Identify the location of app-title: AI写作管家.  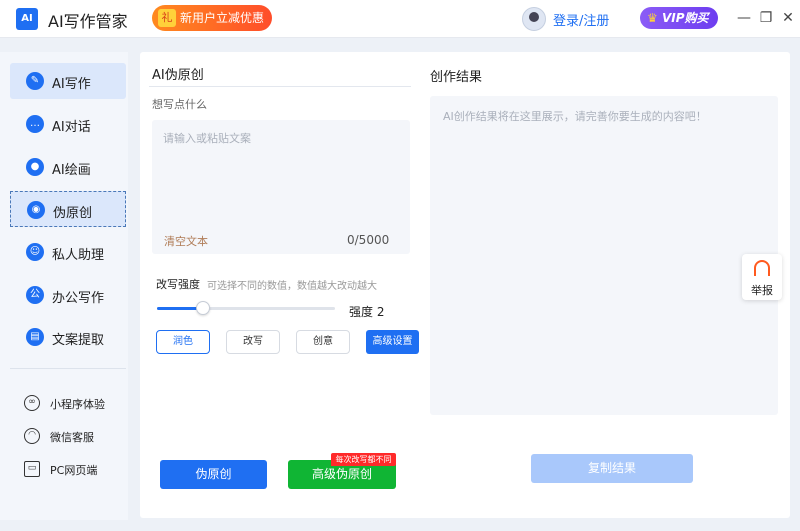
(88, 21).